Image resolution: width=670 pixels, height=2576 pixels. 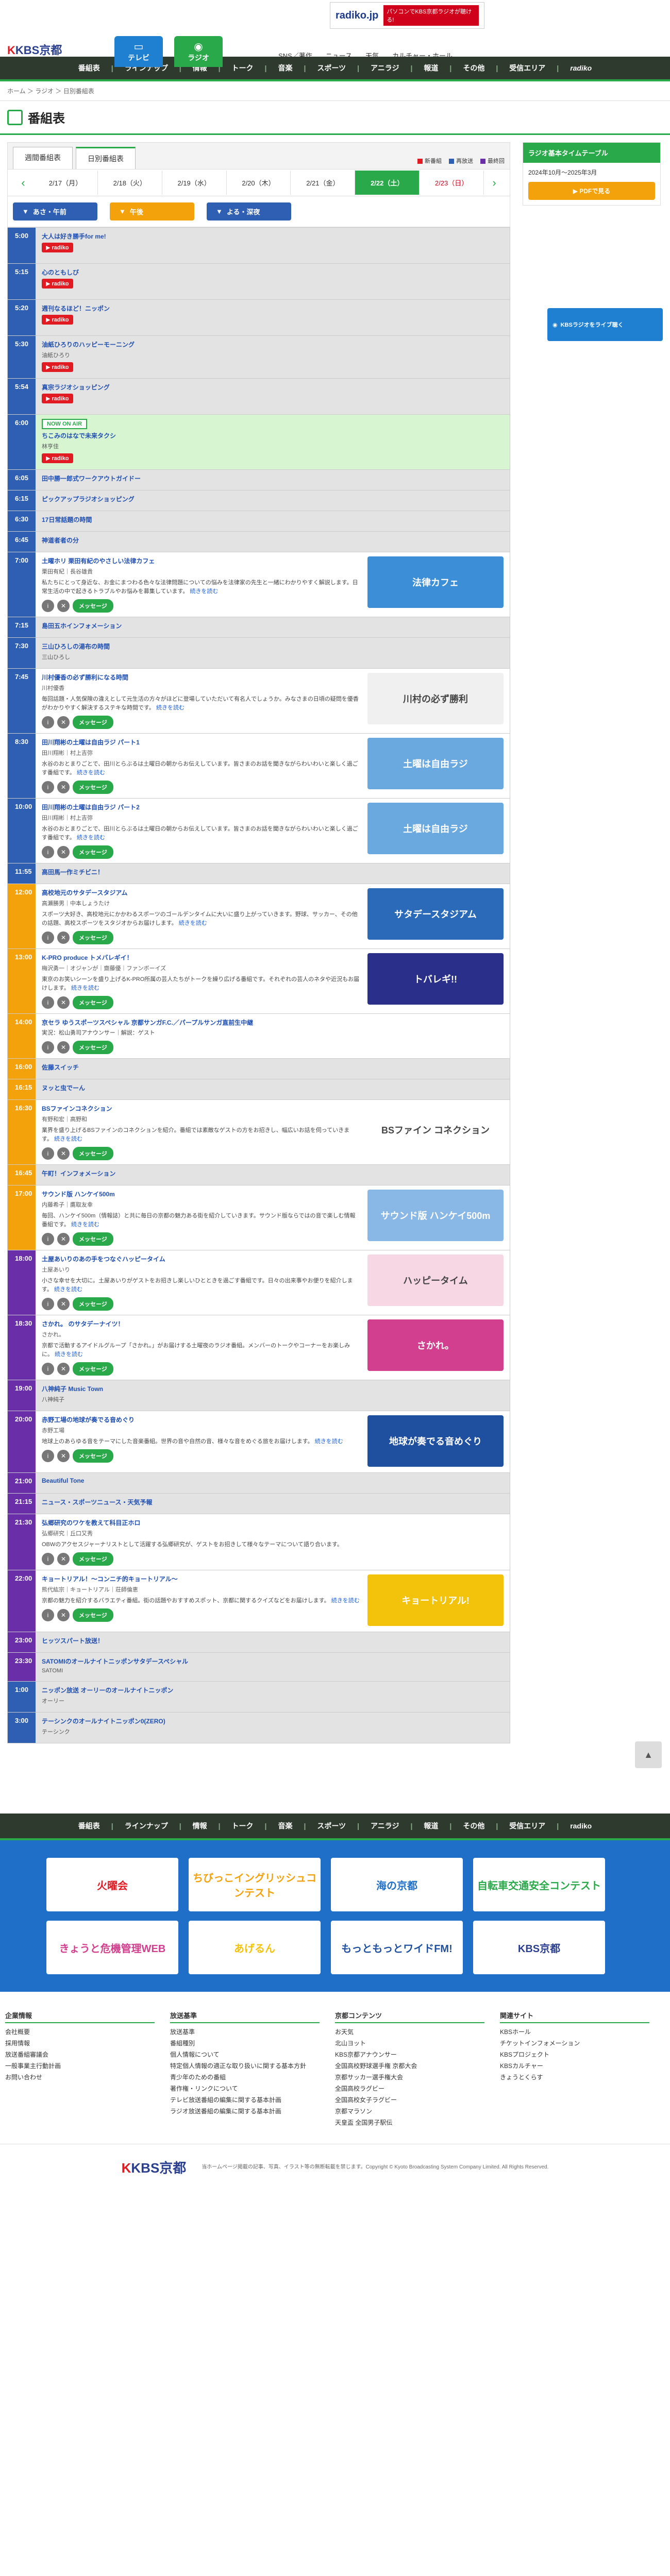 I want to click on sitemap-link: お問い合わせ, so click(x=80, y=2077).